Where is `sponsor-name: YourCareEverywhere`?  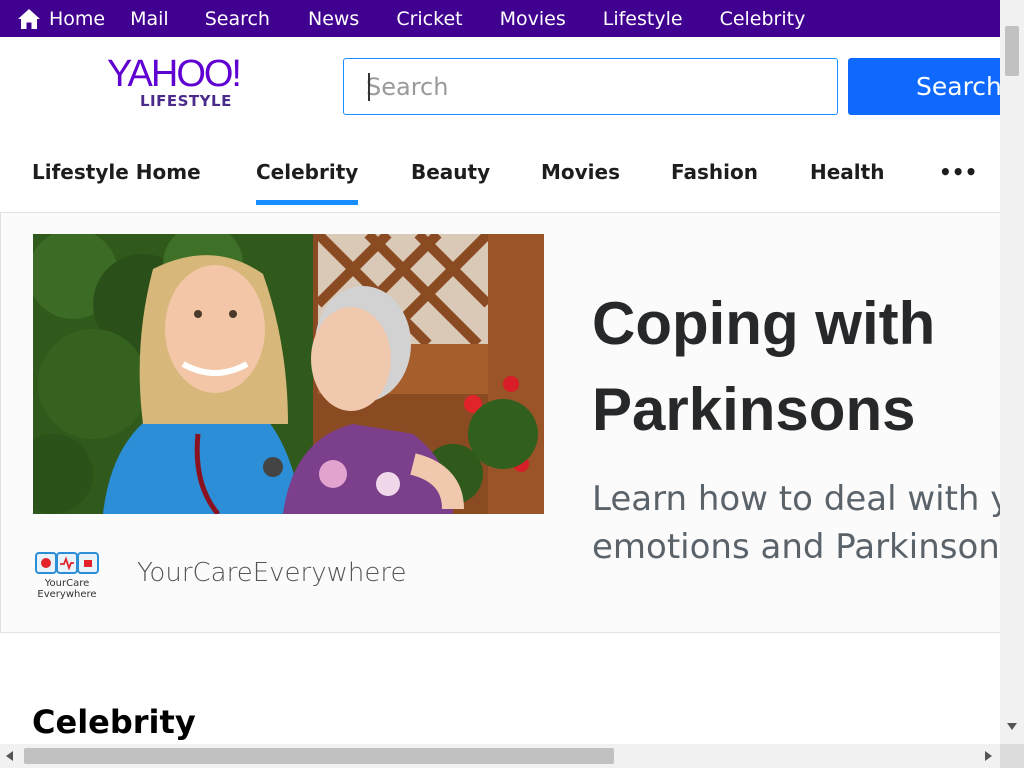
sponsor-name: YourCareEverywhere is located at coordinates (271, 573).